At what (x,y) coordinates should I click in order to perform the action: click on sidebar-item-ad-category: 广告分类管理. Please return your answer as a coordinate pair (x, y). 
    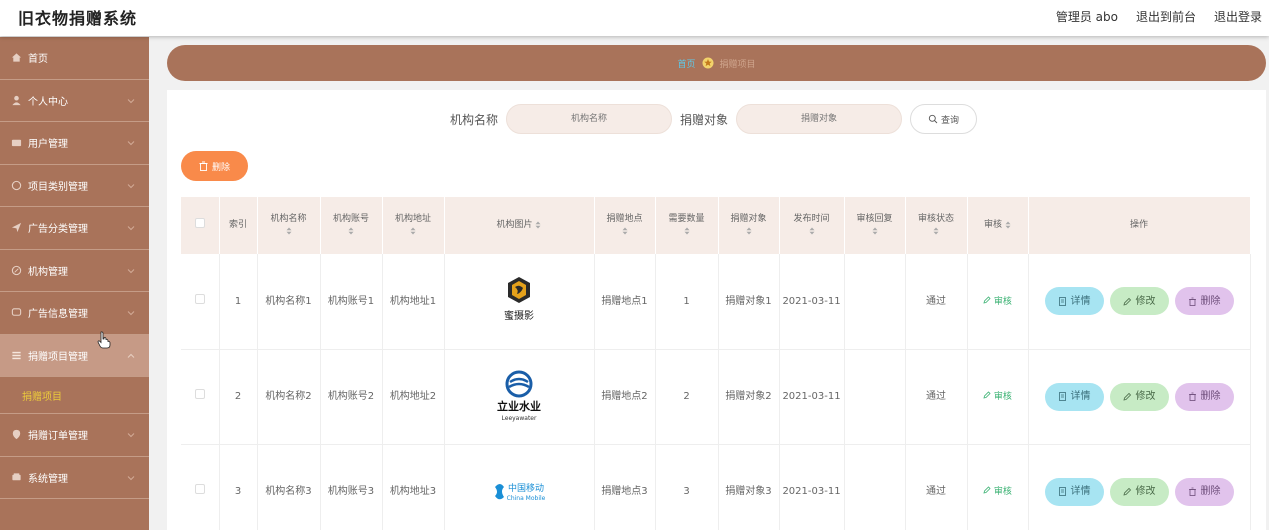
    Looking at the image, I should click on (74, 228).